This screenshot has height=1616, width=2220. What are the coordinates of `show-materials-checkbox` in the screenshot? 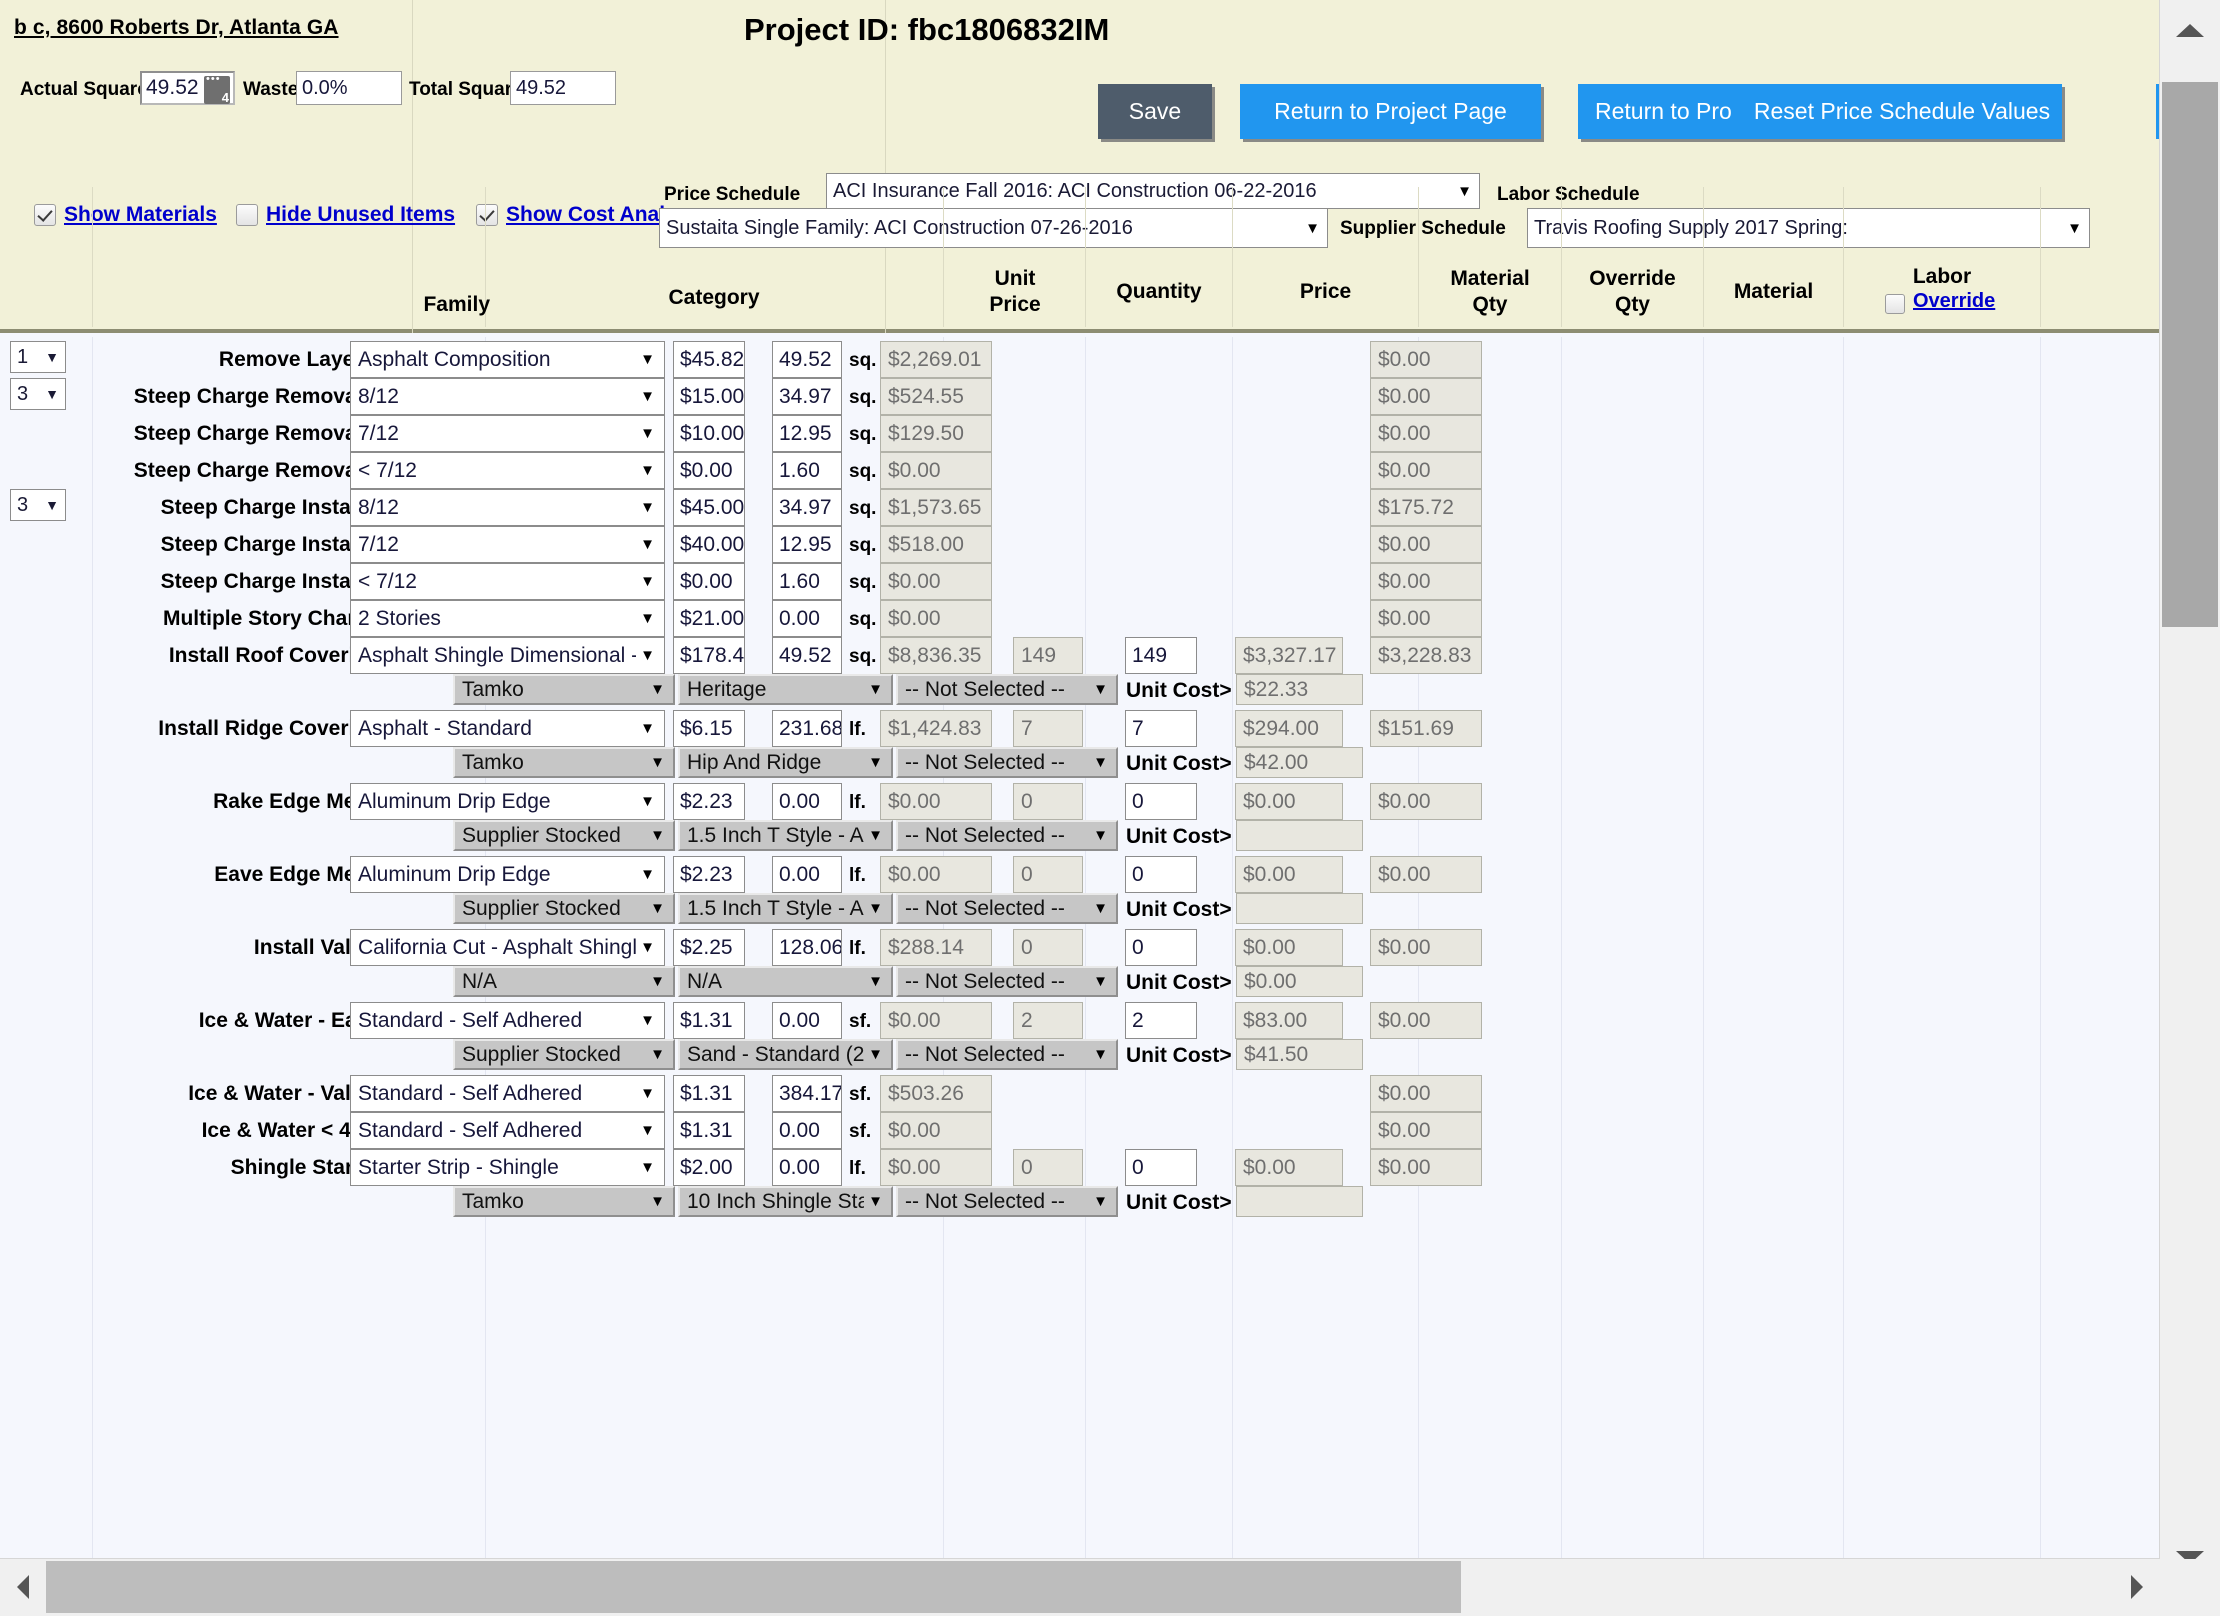 It's located at (45, 215).